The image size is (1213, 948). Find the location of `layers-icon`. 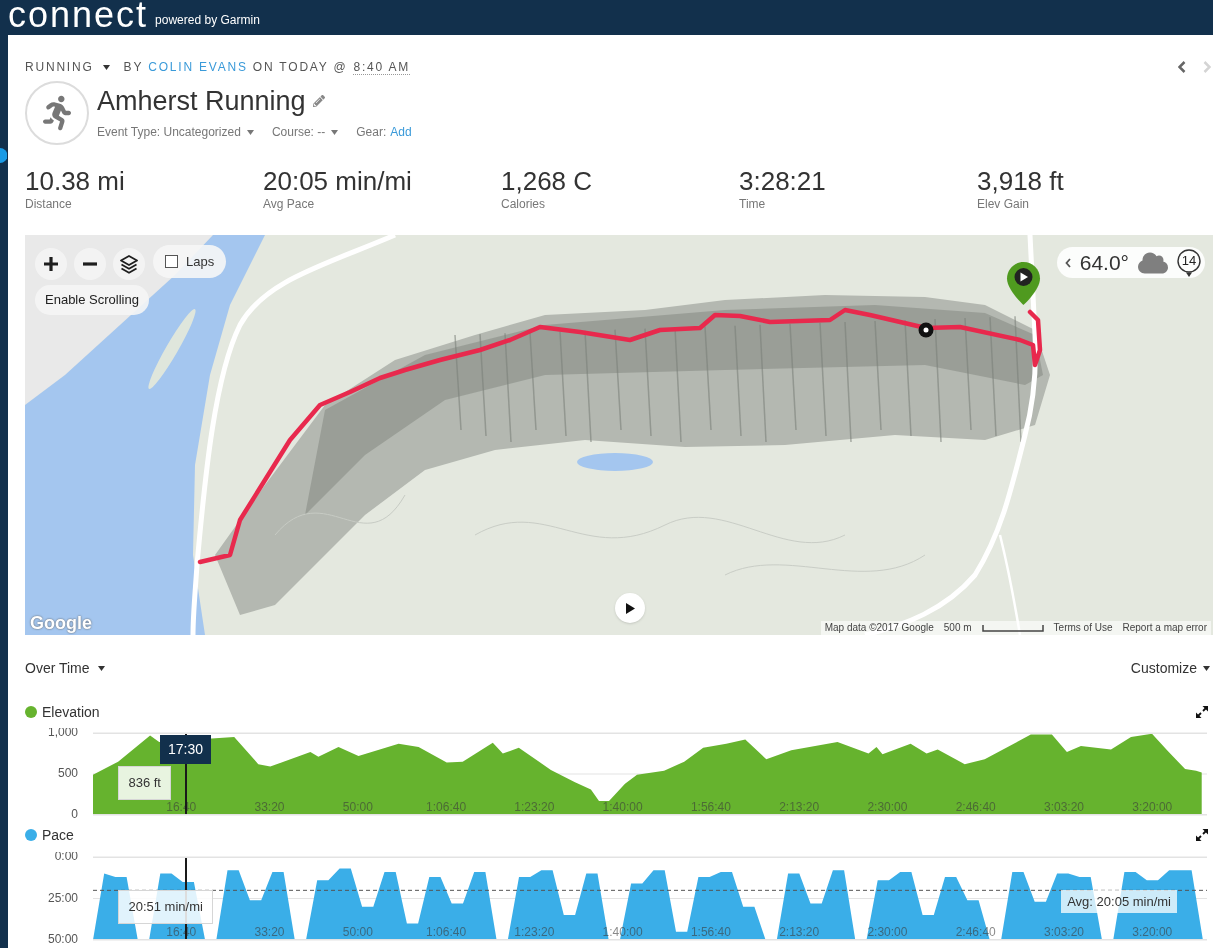

layers-icon is located at coordinates (129, 264).